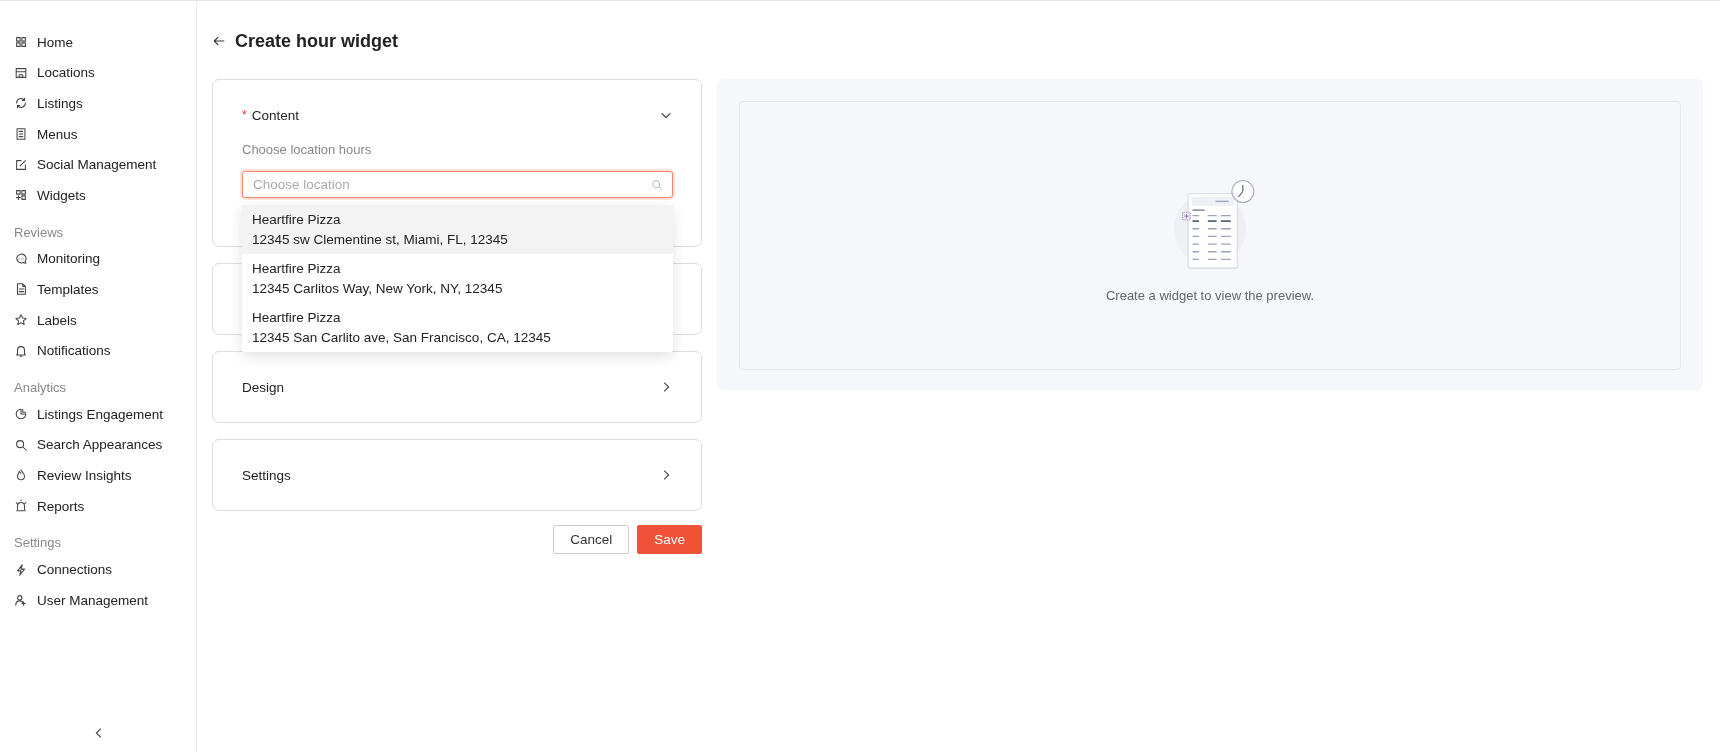  What do you see at coordinates (105, 42) in the screenshot?
I see `sidebar-item: Home` at bounding box center [105, 42].